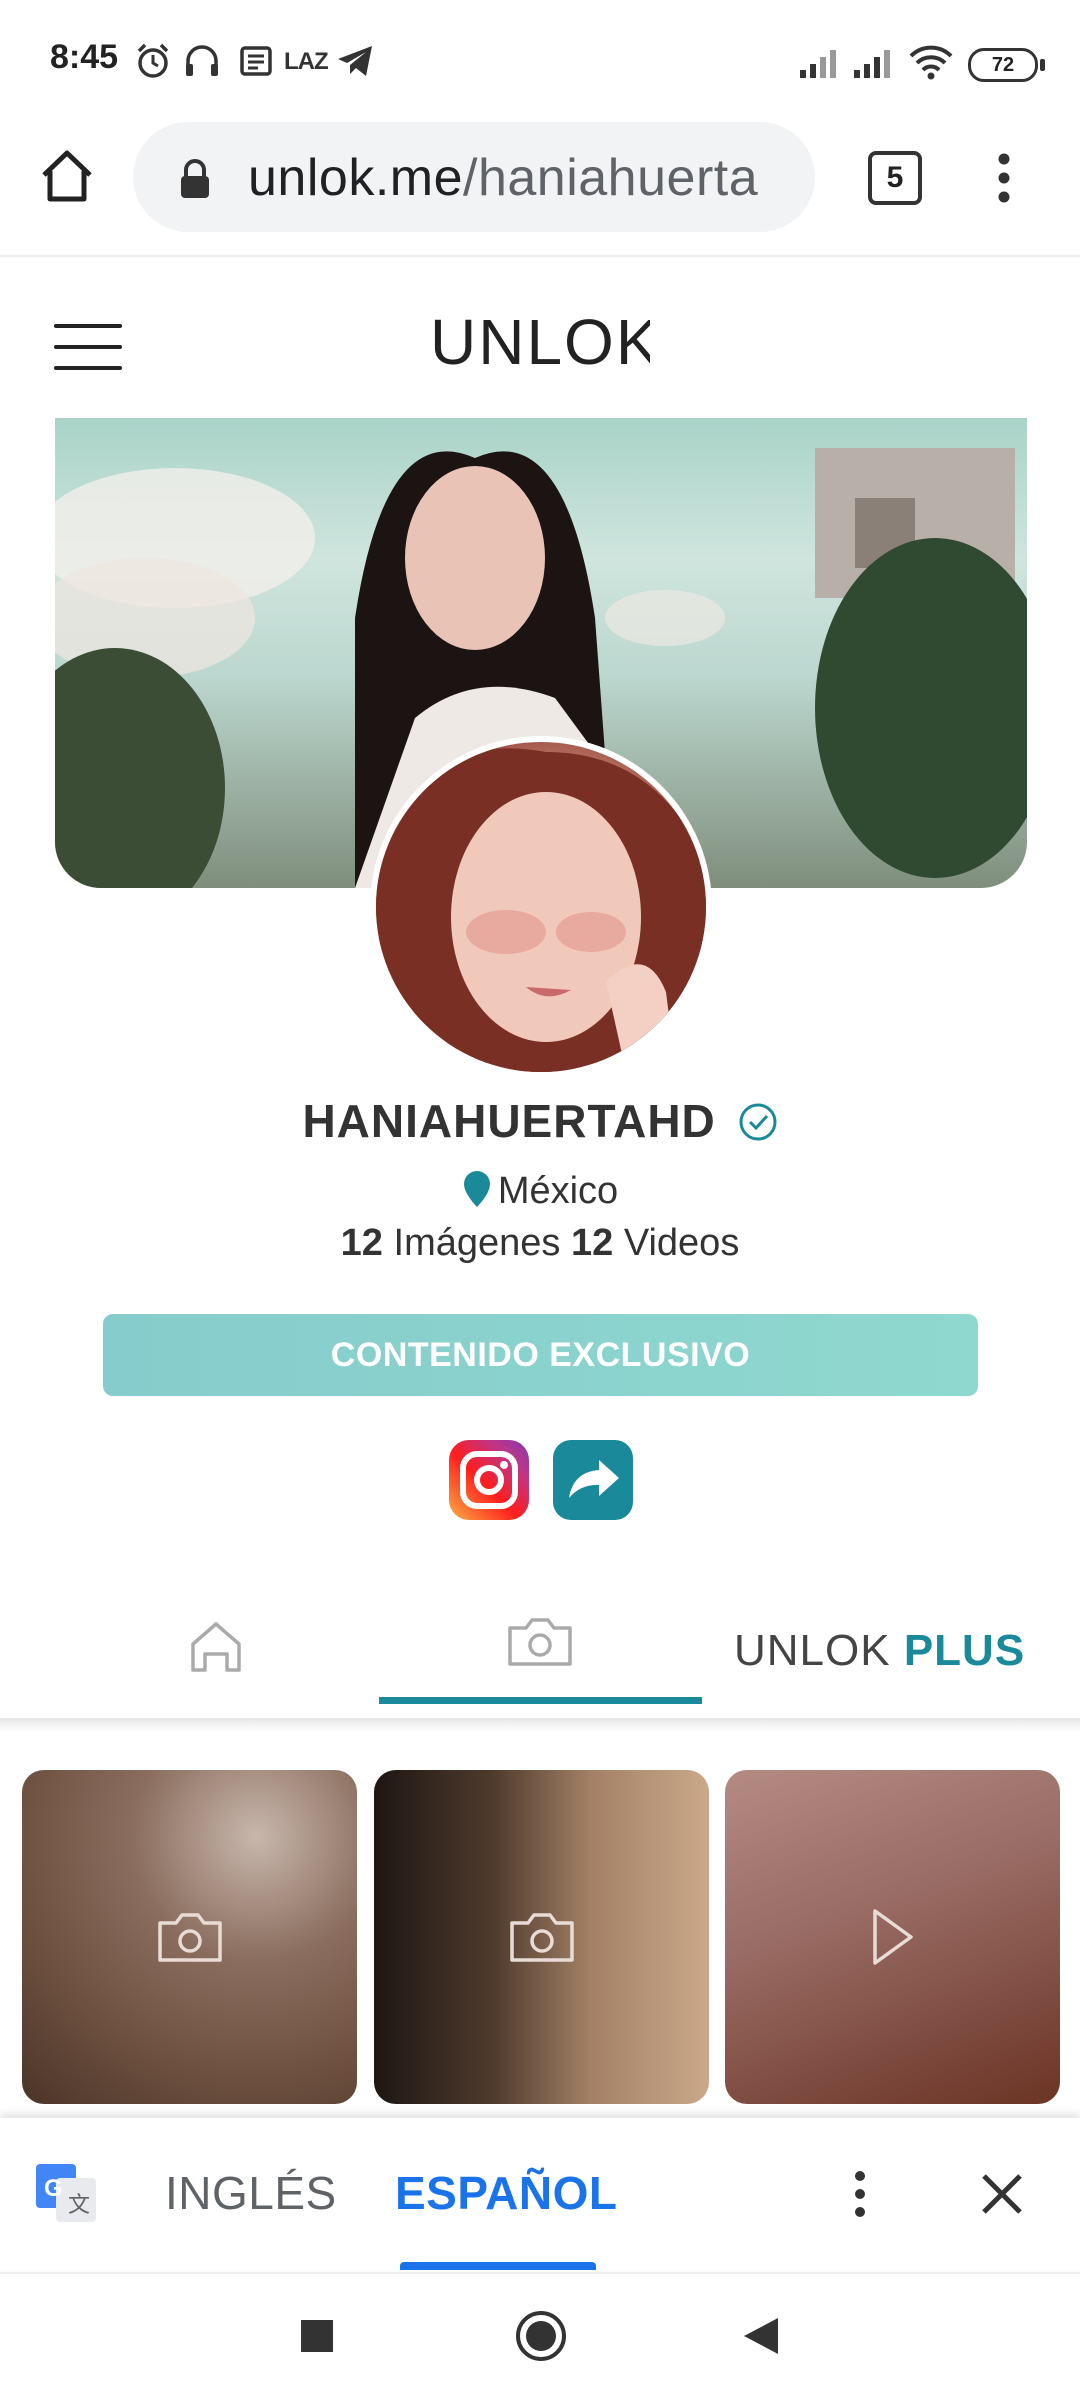 Image resolution: width=1080 pixels, height=2402 pixels. I want to click on share-button, so click(593, 1480).